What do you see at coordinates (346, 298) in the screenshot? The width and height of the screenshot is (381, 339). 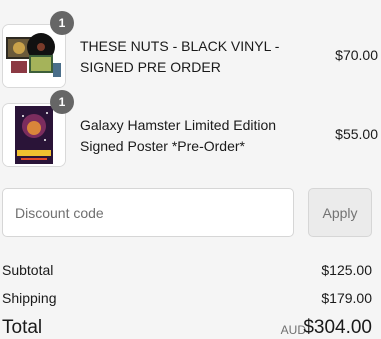 I see `shipping-value: $179.00` at bounding box center [346, 298].